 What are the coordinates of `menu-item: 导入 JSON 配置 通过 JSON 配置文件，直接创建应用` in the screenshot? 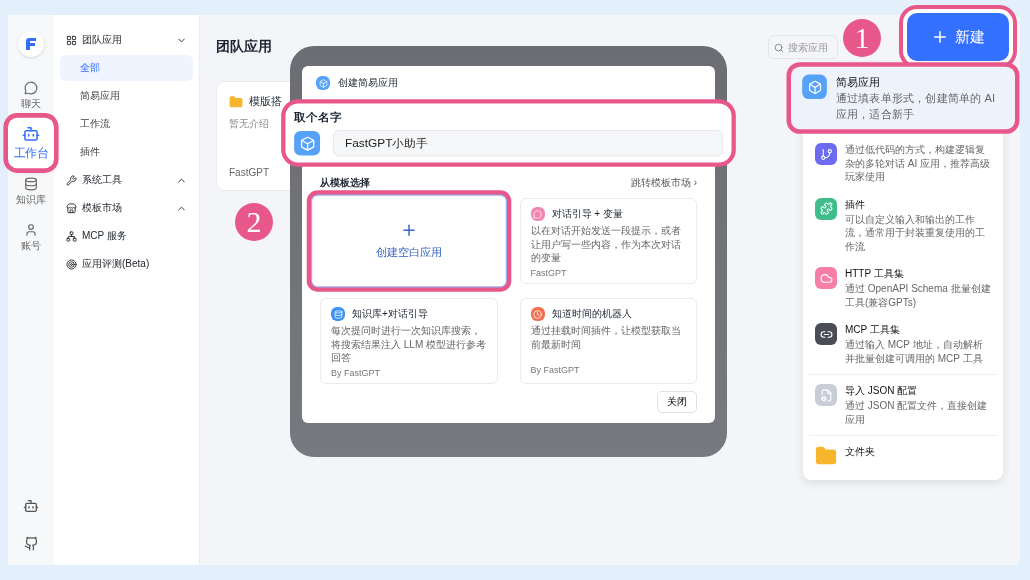 It's located at (903, 405).